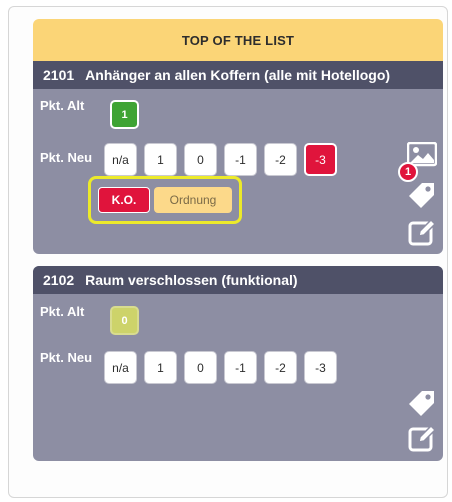 The width and height of the screenshot is (452, 502). I want to click on ordnung-button: Ordnung, so click(193, 200).